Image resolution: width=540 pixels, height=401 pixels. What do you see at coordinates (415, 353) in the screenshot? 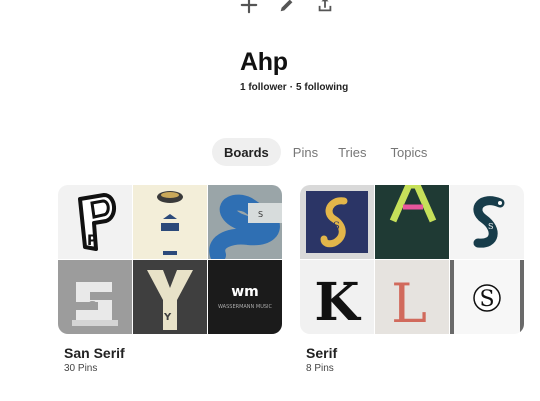
I see `board-title: Serif` at bounding box center [415, 353].